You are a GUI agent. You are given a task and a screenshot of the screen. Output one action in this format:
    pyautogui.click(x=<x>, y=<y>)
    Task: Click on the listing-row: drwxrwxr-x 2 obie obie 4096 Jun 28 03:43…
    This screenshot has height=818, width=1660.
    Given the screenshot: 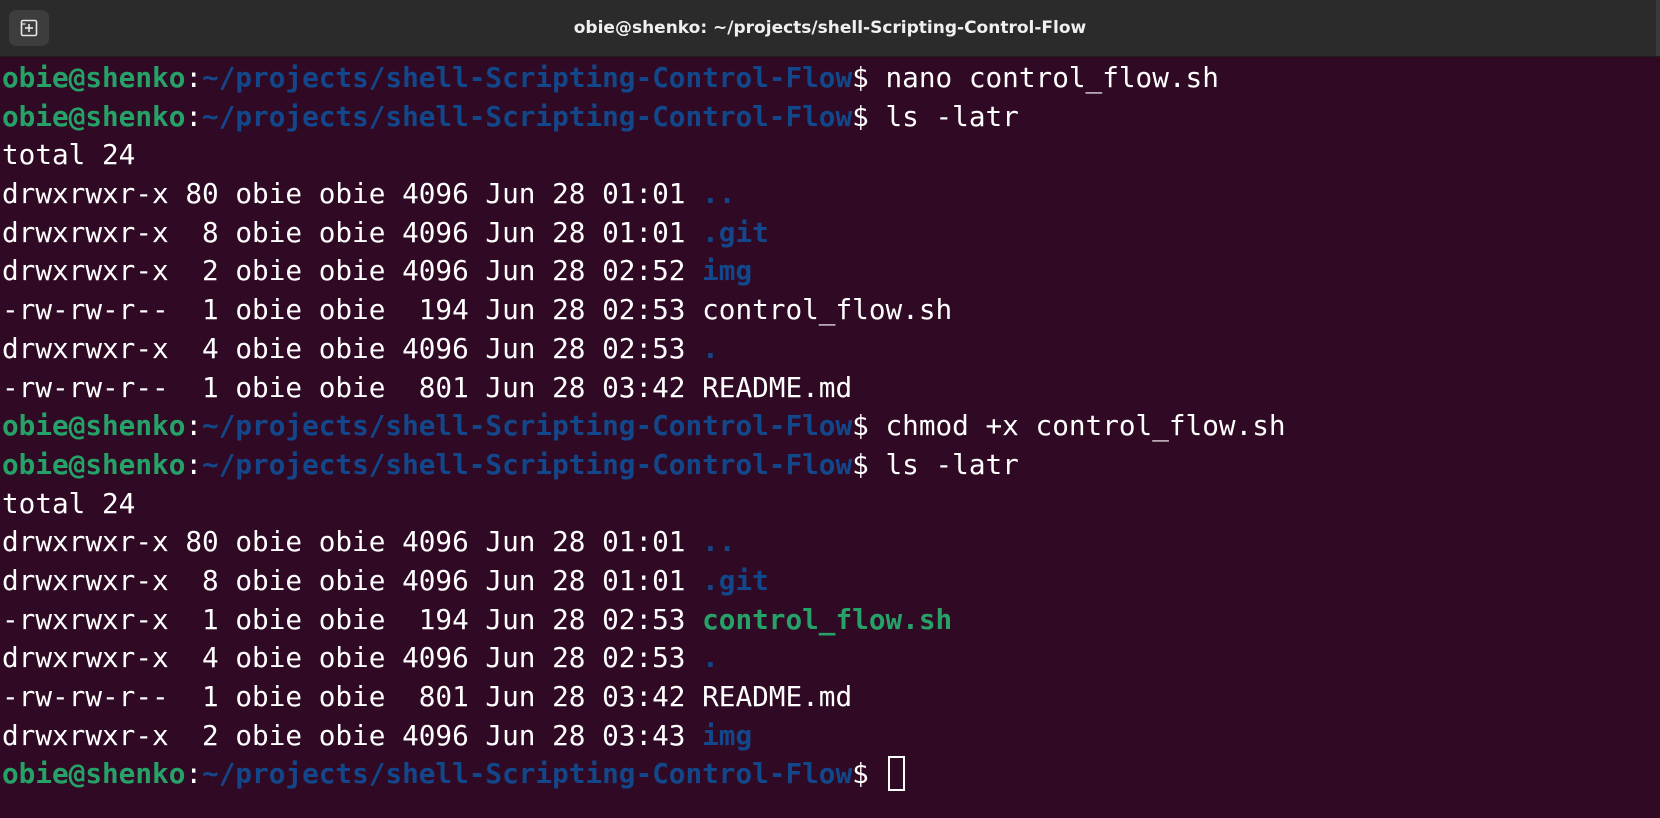 What is the action you would take?
    pyautogui.click(x=830, y=736)
    